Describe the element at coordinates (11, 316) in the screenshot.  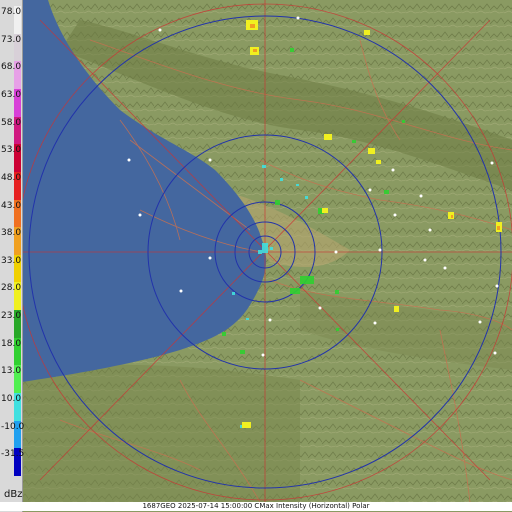
I see `legend-label: 23.0` at that location.